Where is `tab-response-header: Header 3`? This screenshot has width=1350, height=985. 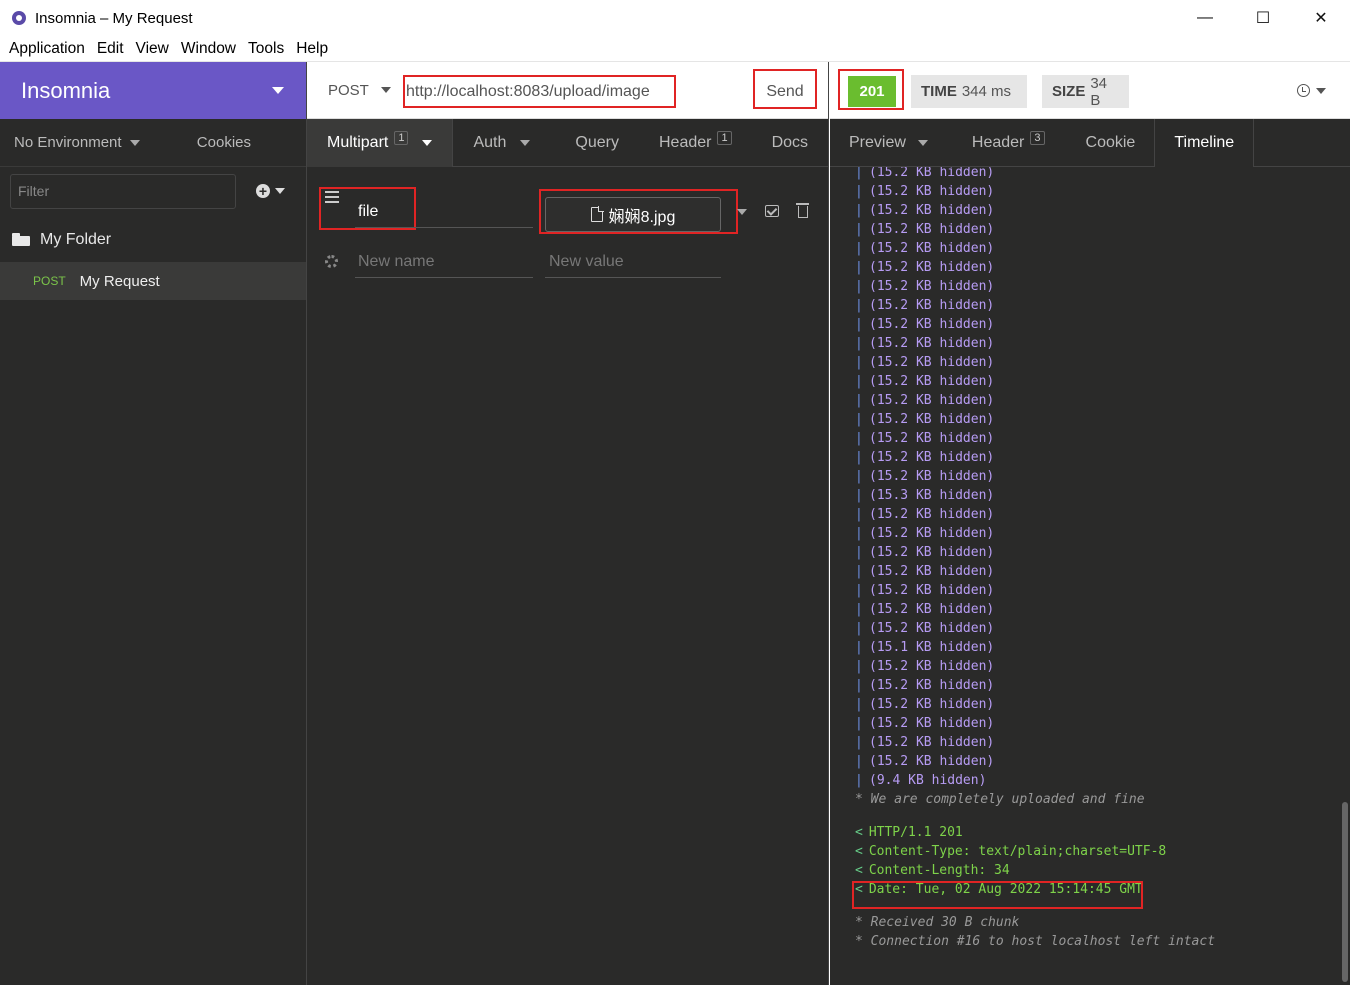 tab-response-header: Header 3 is located at coordinates (1005, 143).